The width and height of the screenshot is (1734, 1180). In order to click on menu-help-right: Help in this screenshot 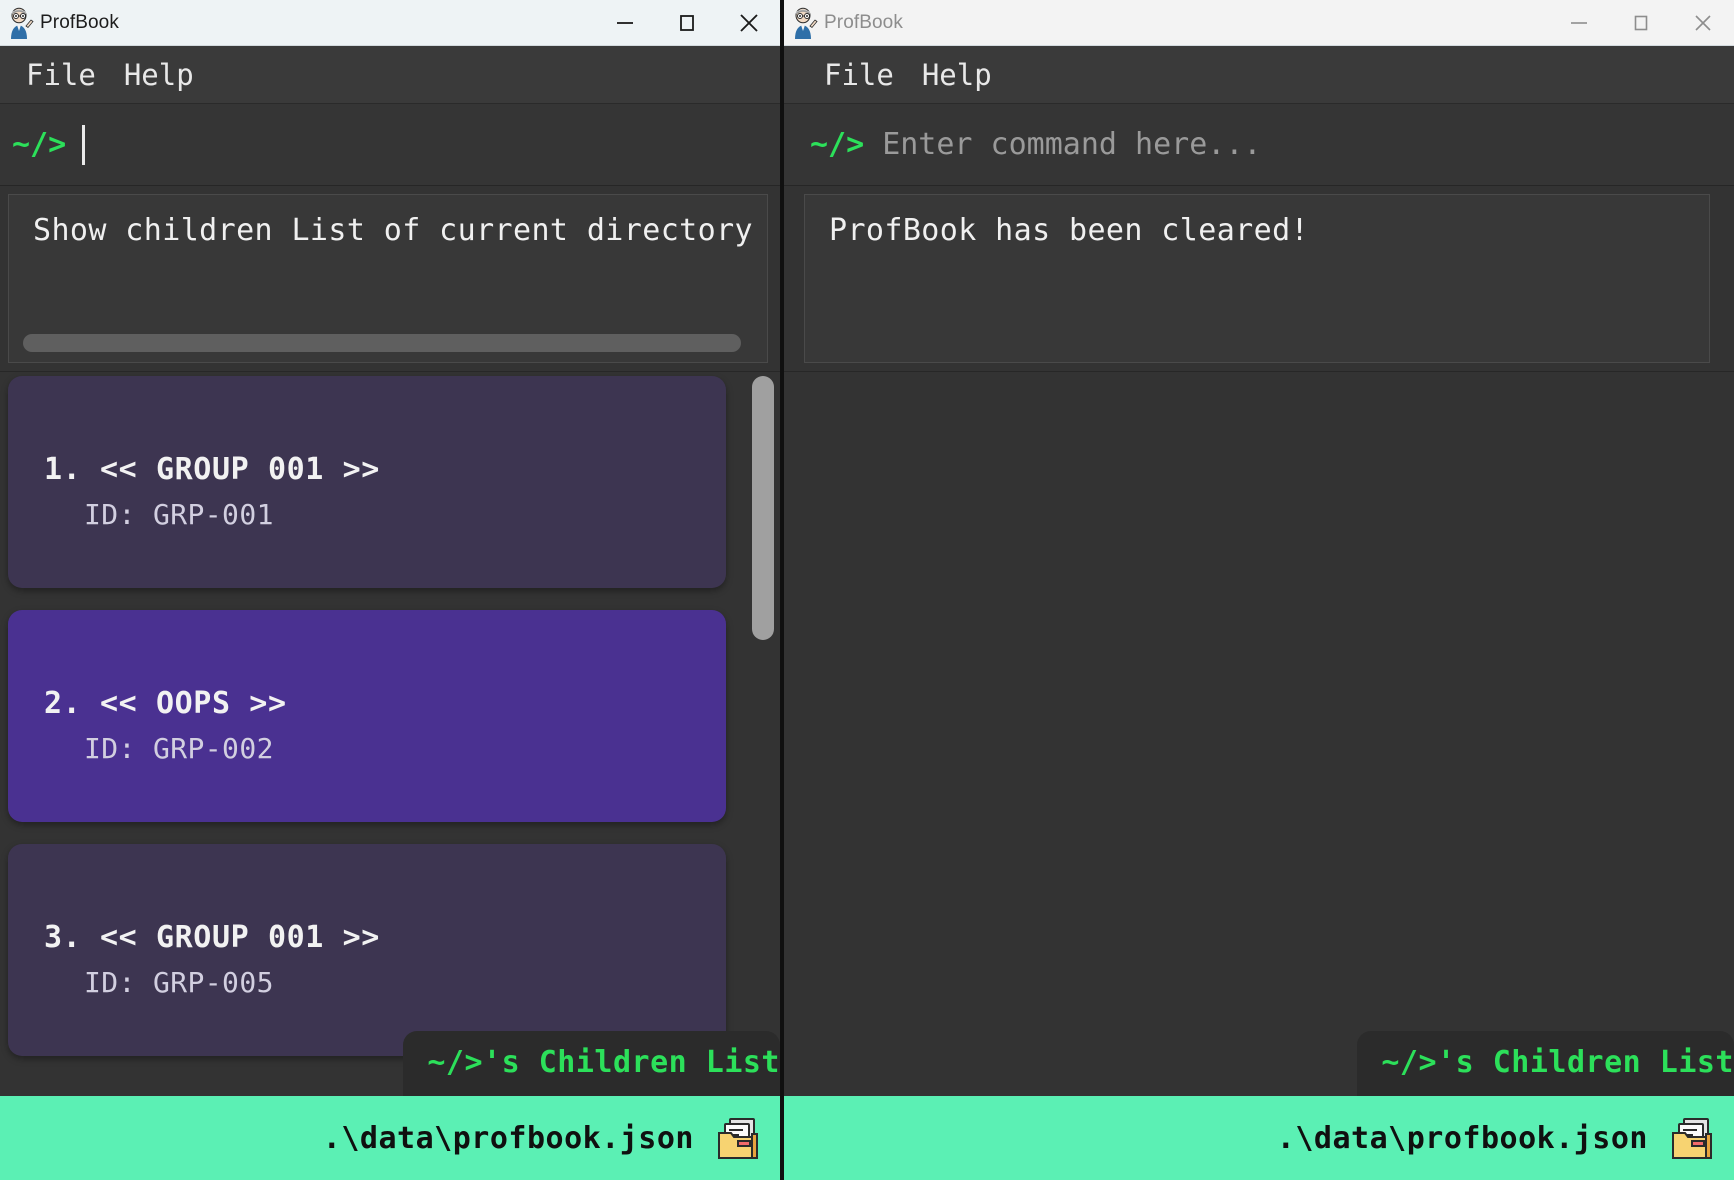, I will do `click(957, 75)`.